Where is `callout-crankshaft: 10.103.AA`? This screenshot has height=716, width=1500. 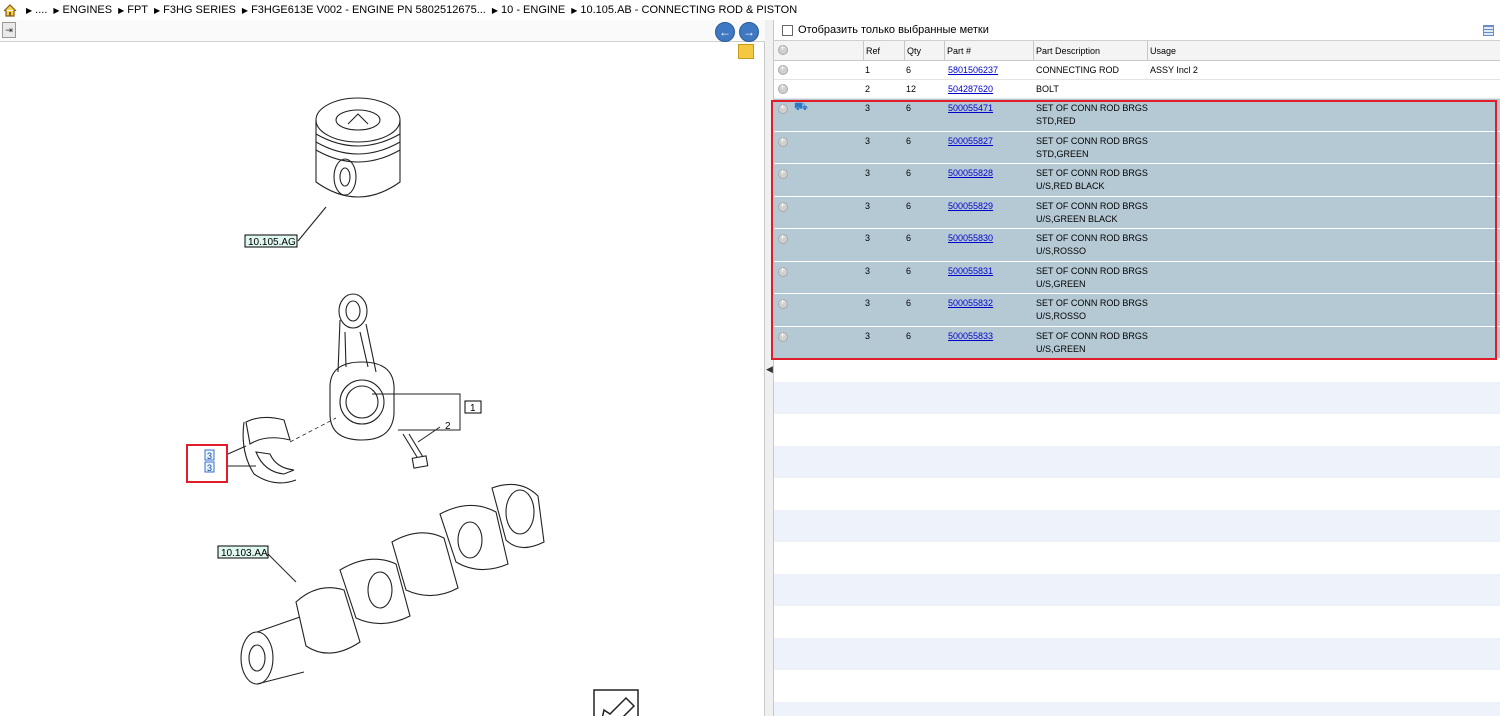 callout-crankshaft: 10.103.AA is located at coordinates (243, 552).